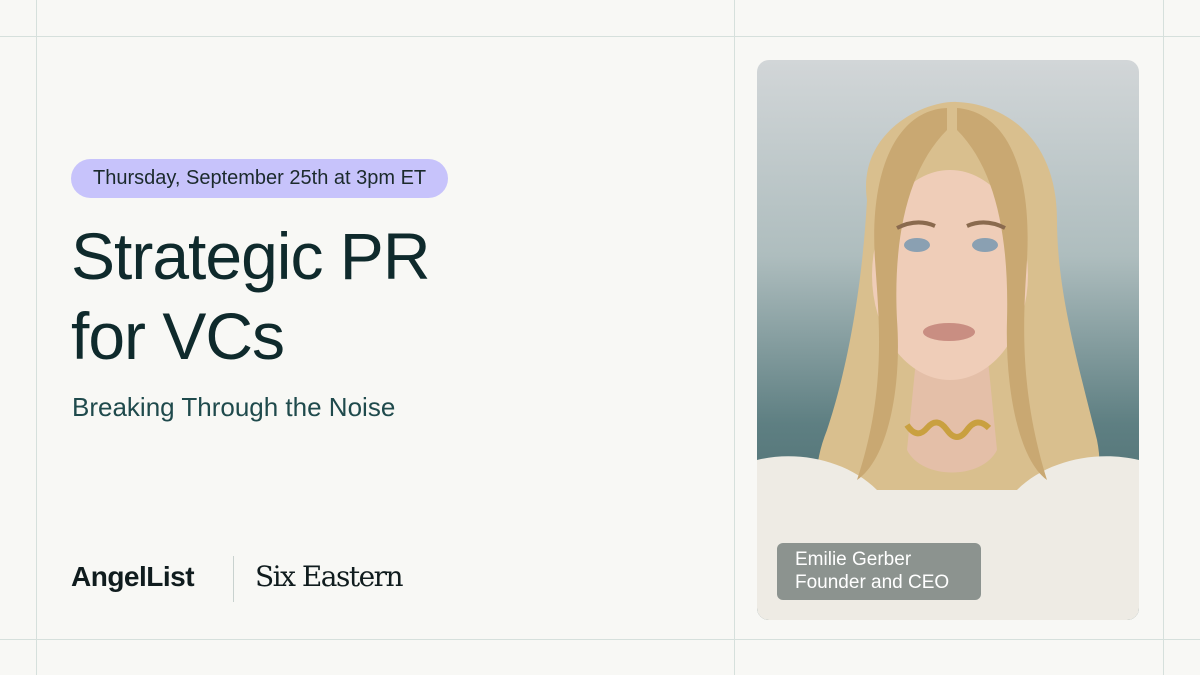  Describe the element at coordinates (133, 576) in the screenshot. I see `angellist-logo: AngelList` at that location.